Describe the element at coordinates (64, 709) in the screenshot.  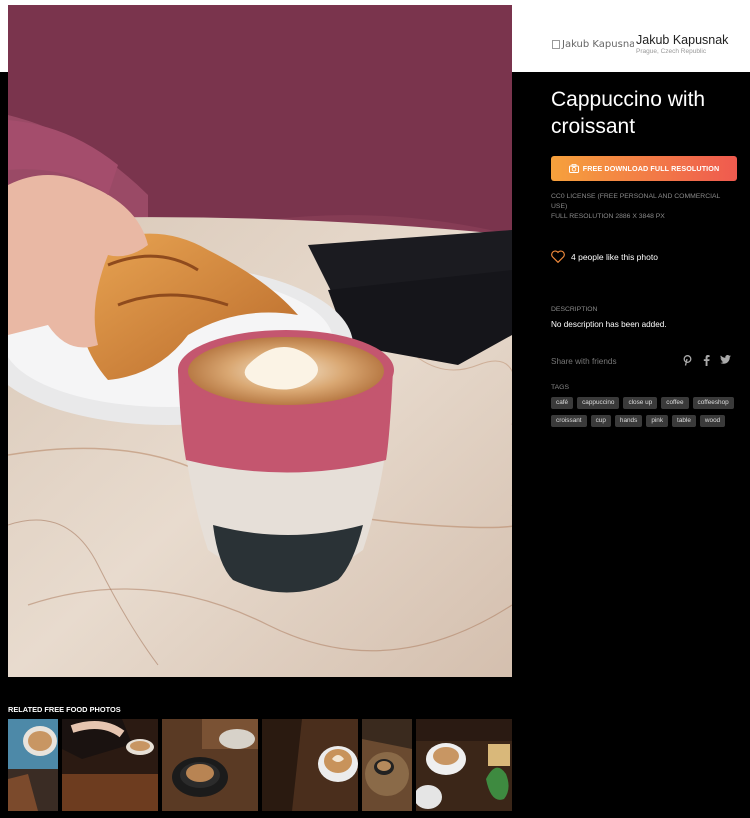
I see `related-label: RELATED FREE FOOD PHOTOS` at that location.